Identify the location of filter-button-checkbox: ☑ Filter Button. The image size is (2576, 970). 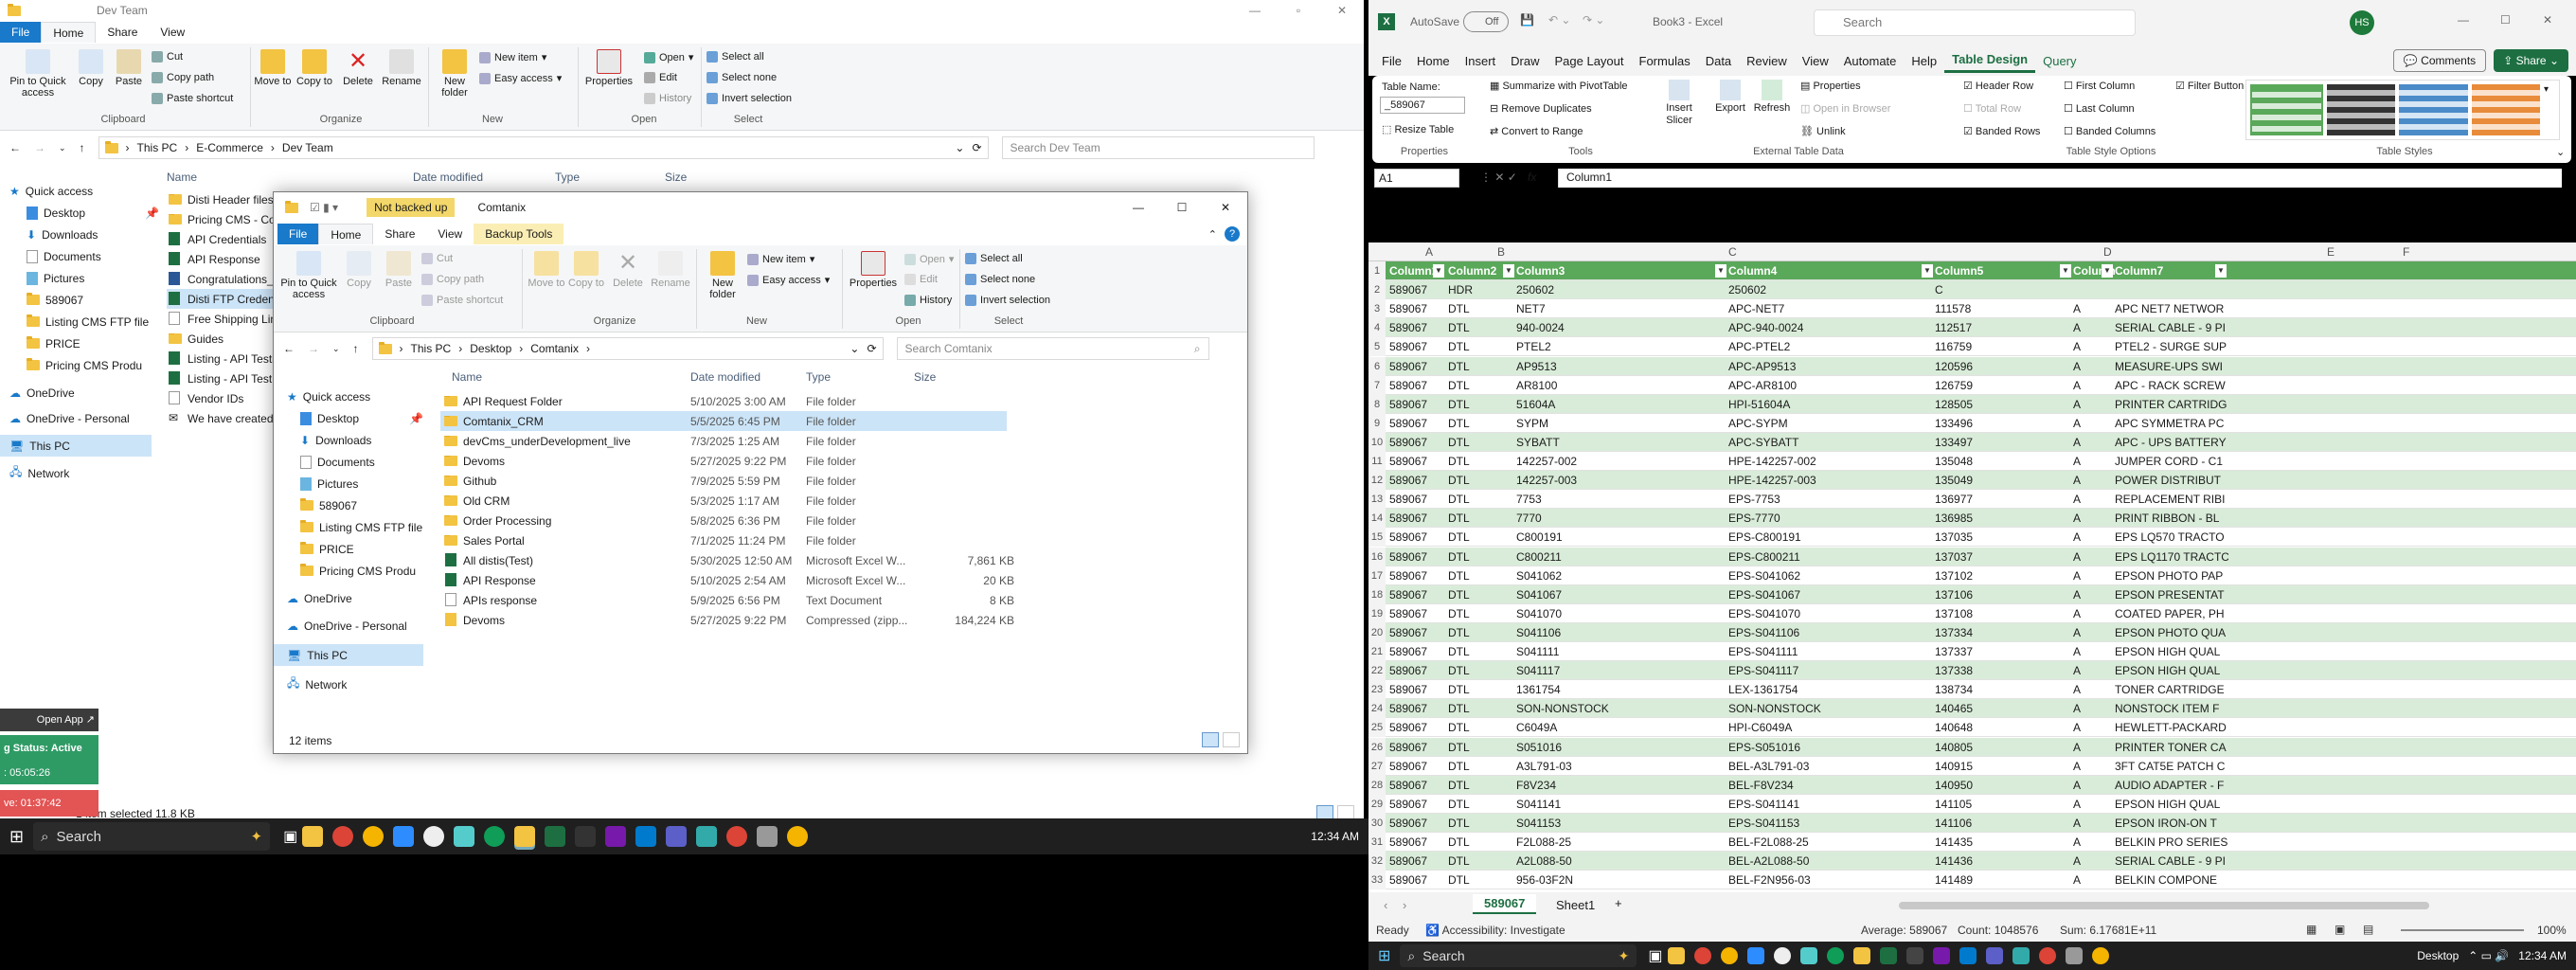
(2209, 86).